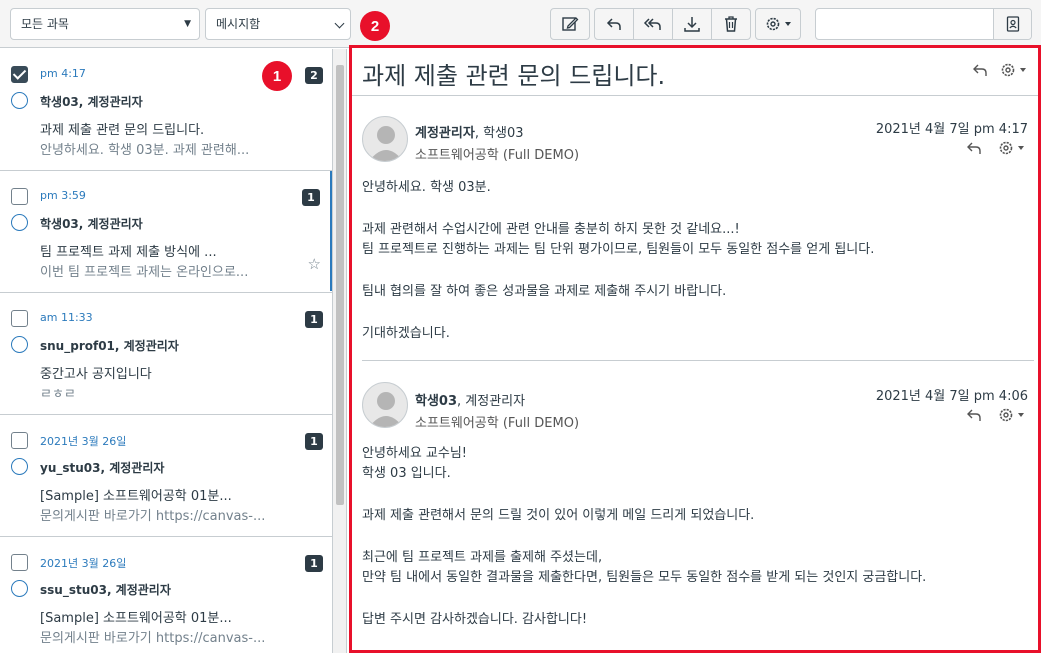  I want to click on reply-button, so click(614, 24).